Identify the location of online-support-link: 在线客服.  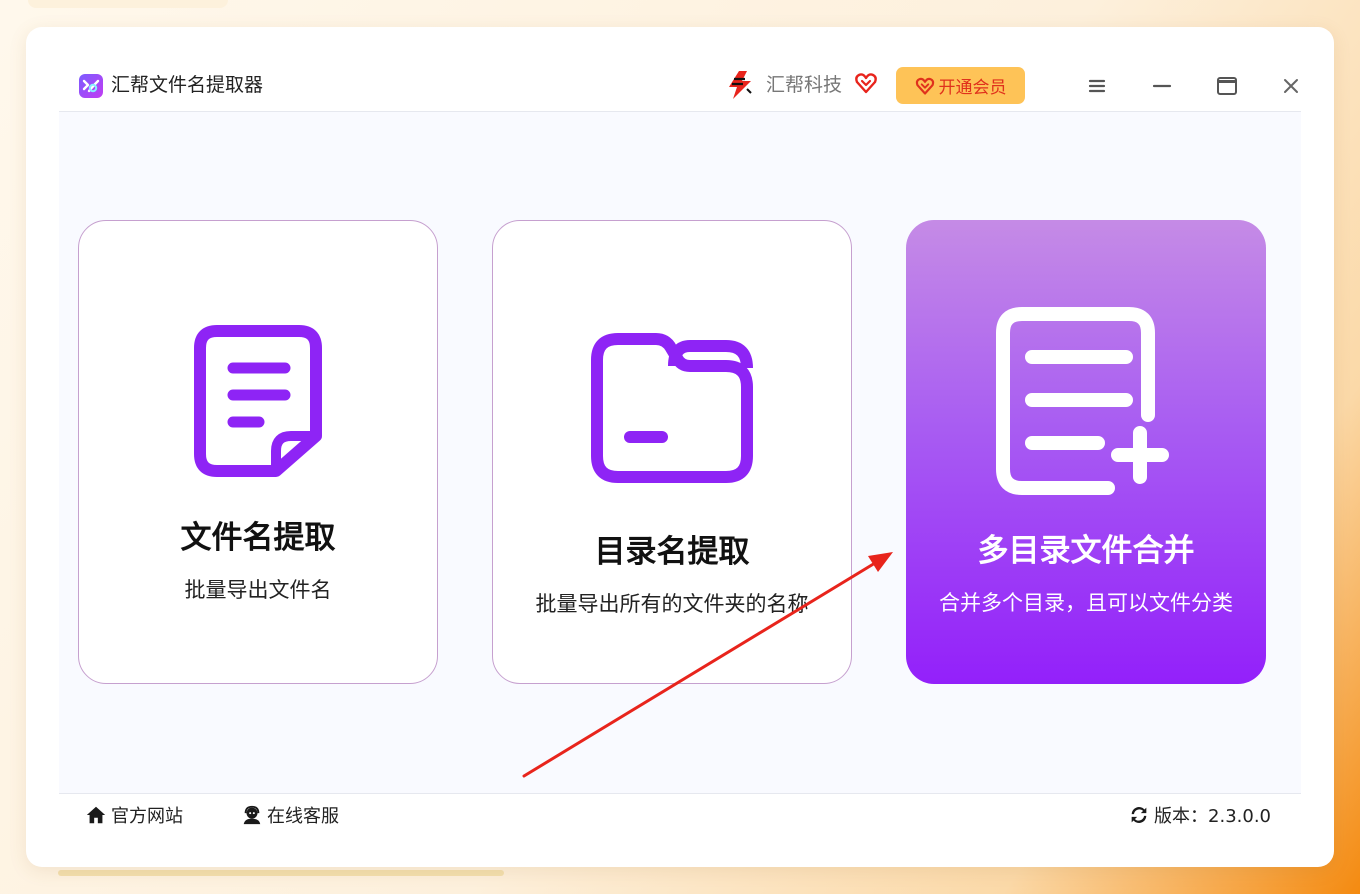
(290, 815).